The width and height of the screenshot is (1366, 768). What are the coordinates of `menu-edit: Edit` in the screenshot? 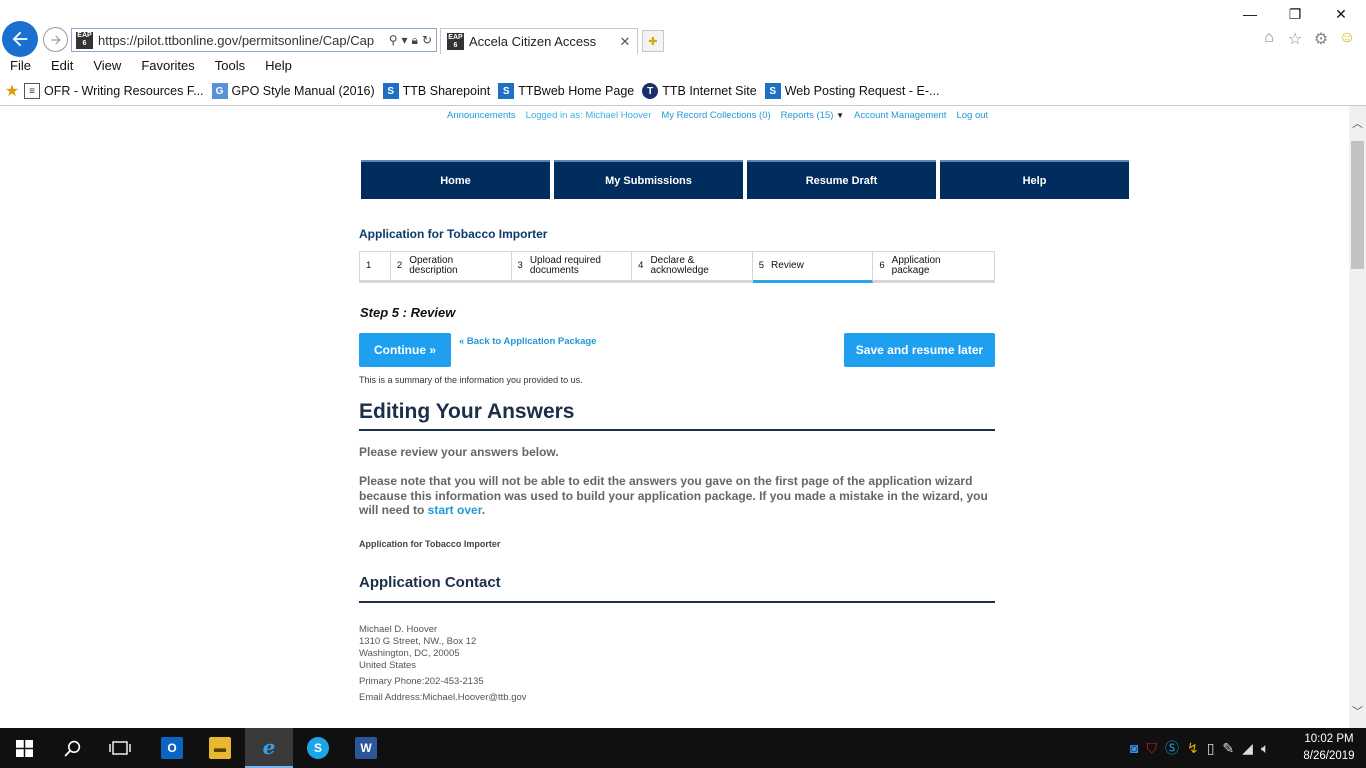 It's located at (62, 67).